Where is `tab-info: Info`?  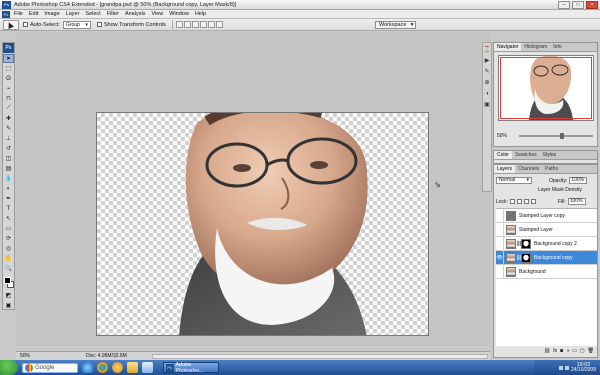
tab-info: Info is located at coordinates (557, 47).